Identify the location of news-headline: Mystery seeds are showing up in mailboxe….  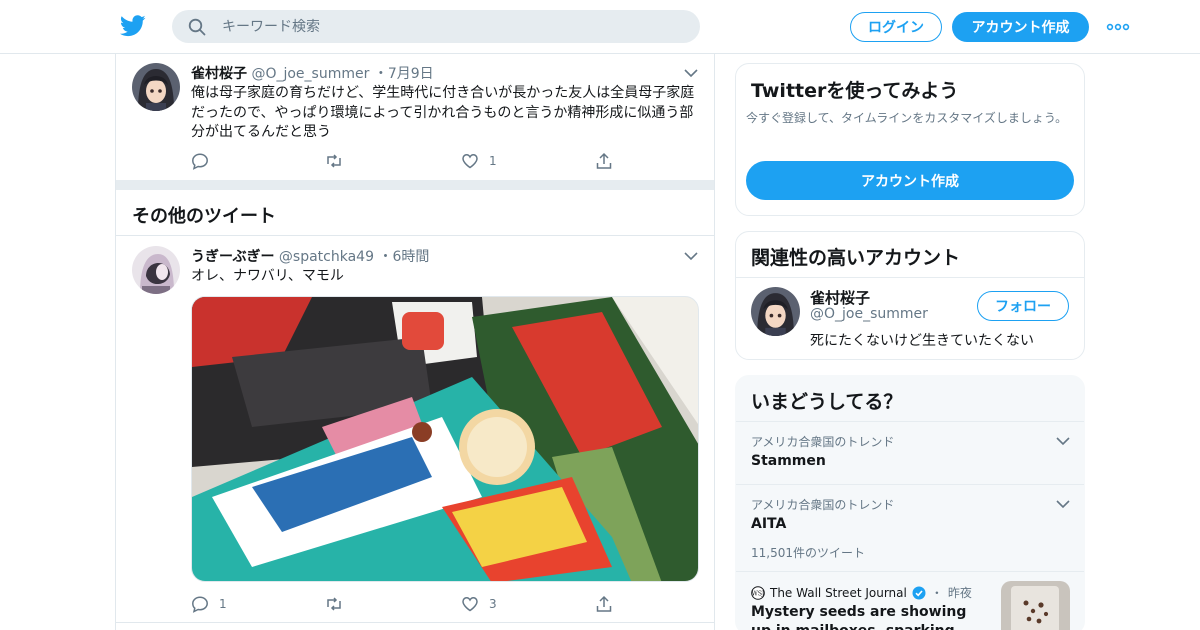
(868, 616).